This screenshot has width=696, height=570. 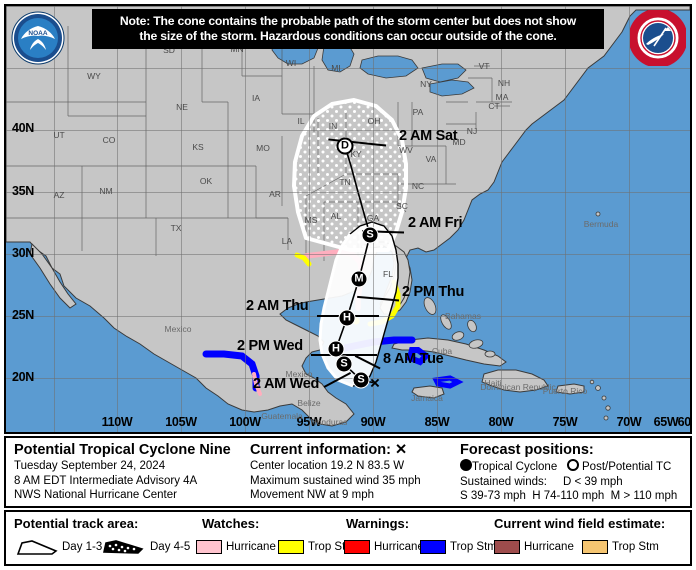 I want to click on place-label-belize: Belize, so click(x=309, y=403).